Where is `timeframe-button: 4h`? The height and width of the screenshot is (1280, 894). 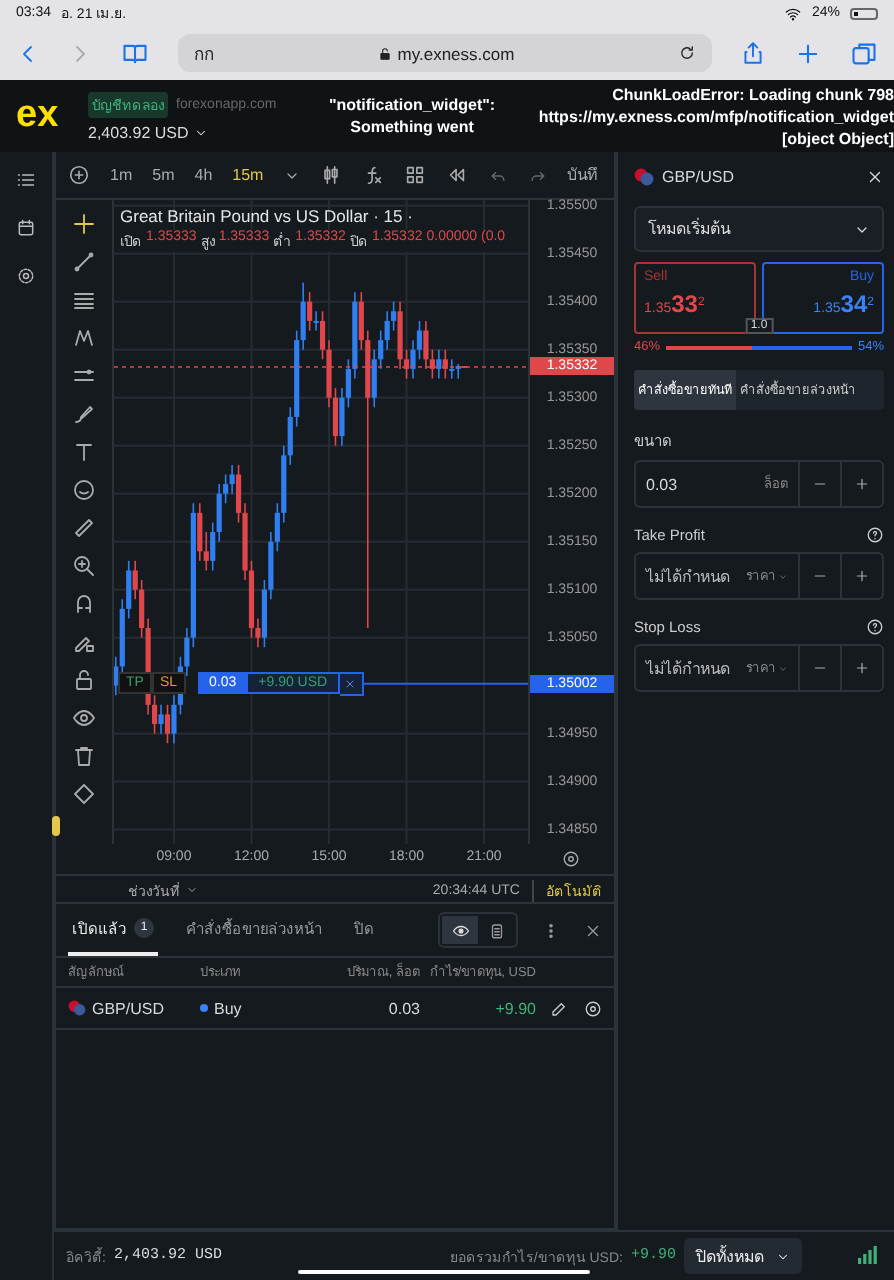 timeframe-button: 4h is located at coordinates (203, 175).